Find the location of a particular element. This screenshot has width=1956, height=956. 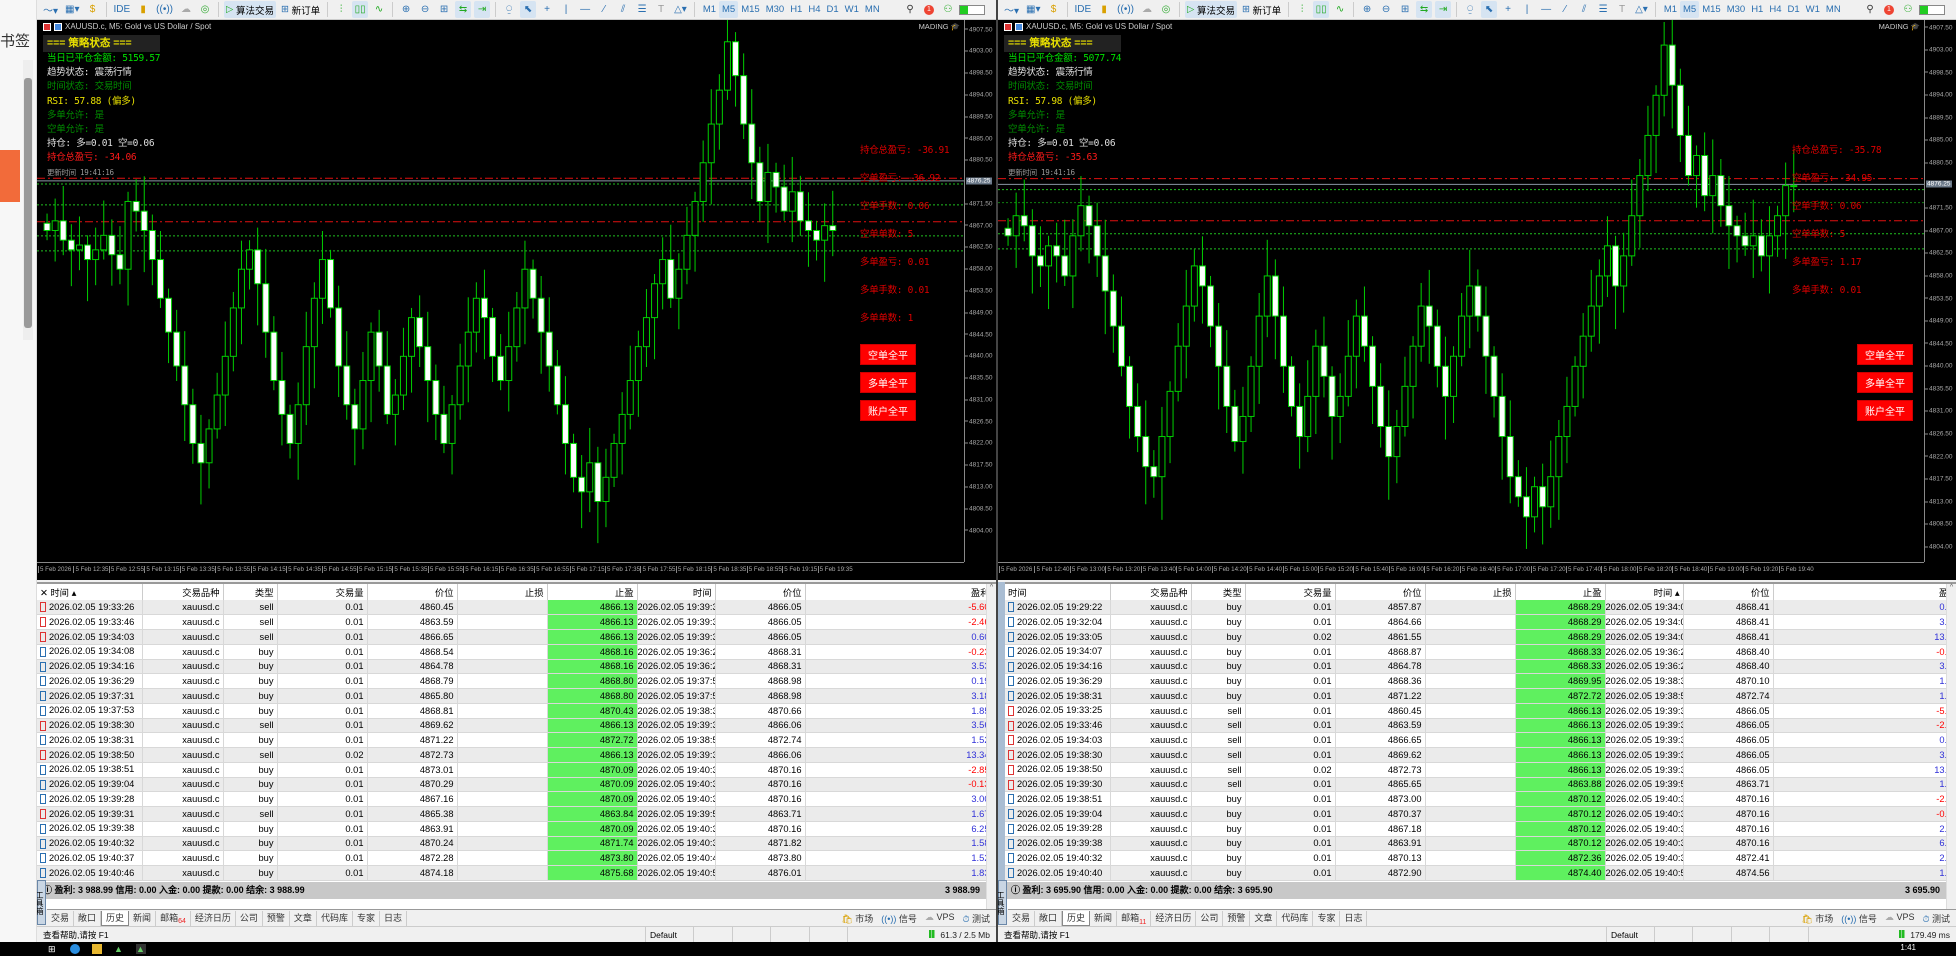

column-header: 时间 ▴ is located at coordinates (1644, 592).